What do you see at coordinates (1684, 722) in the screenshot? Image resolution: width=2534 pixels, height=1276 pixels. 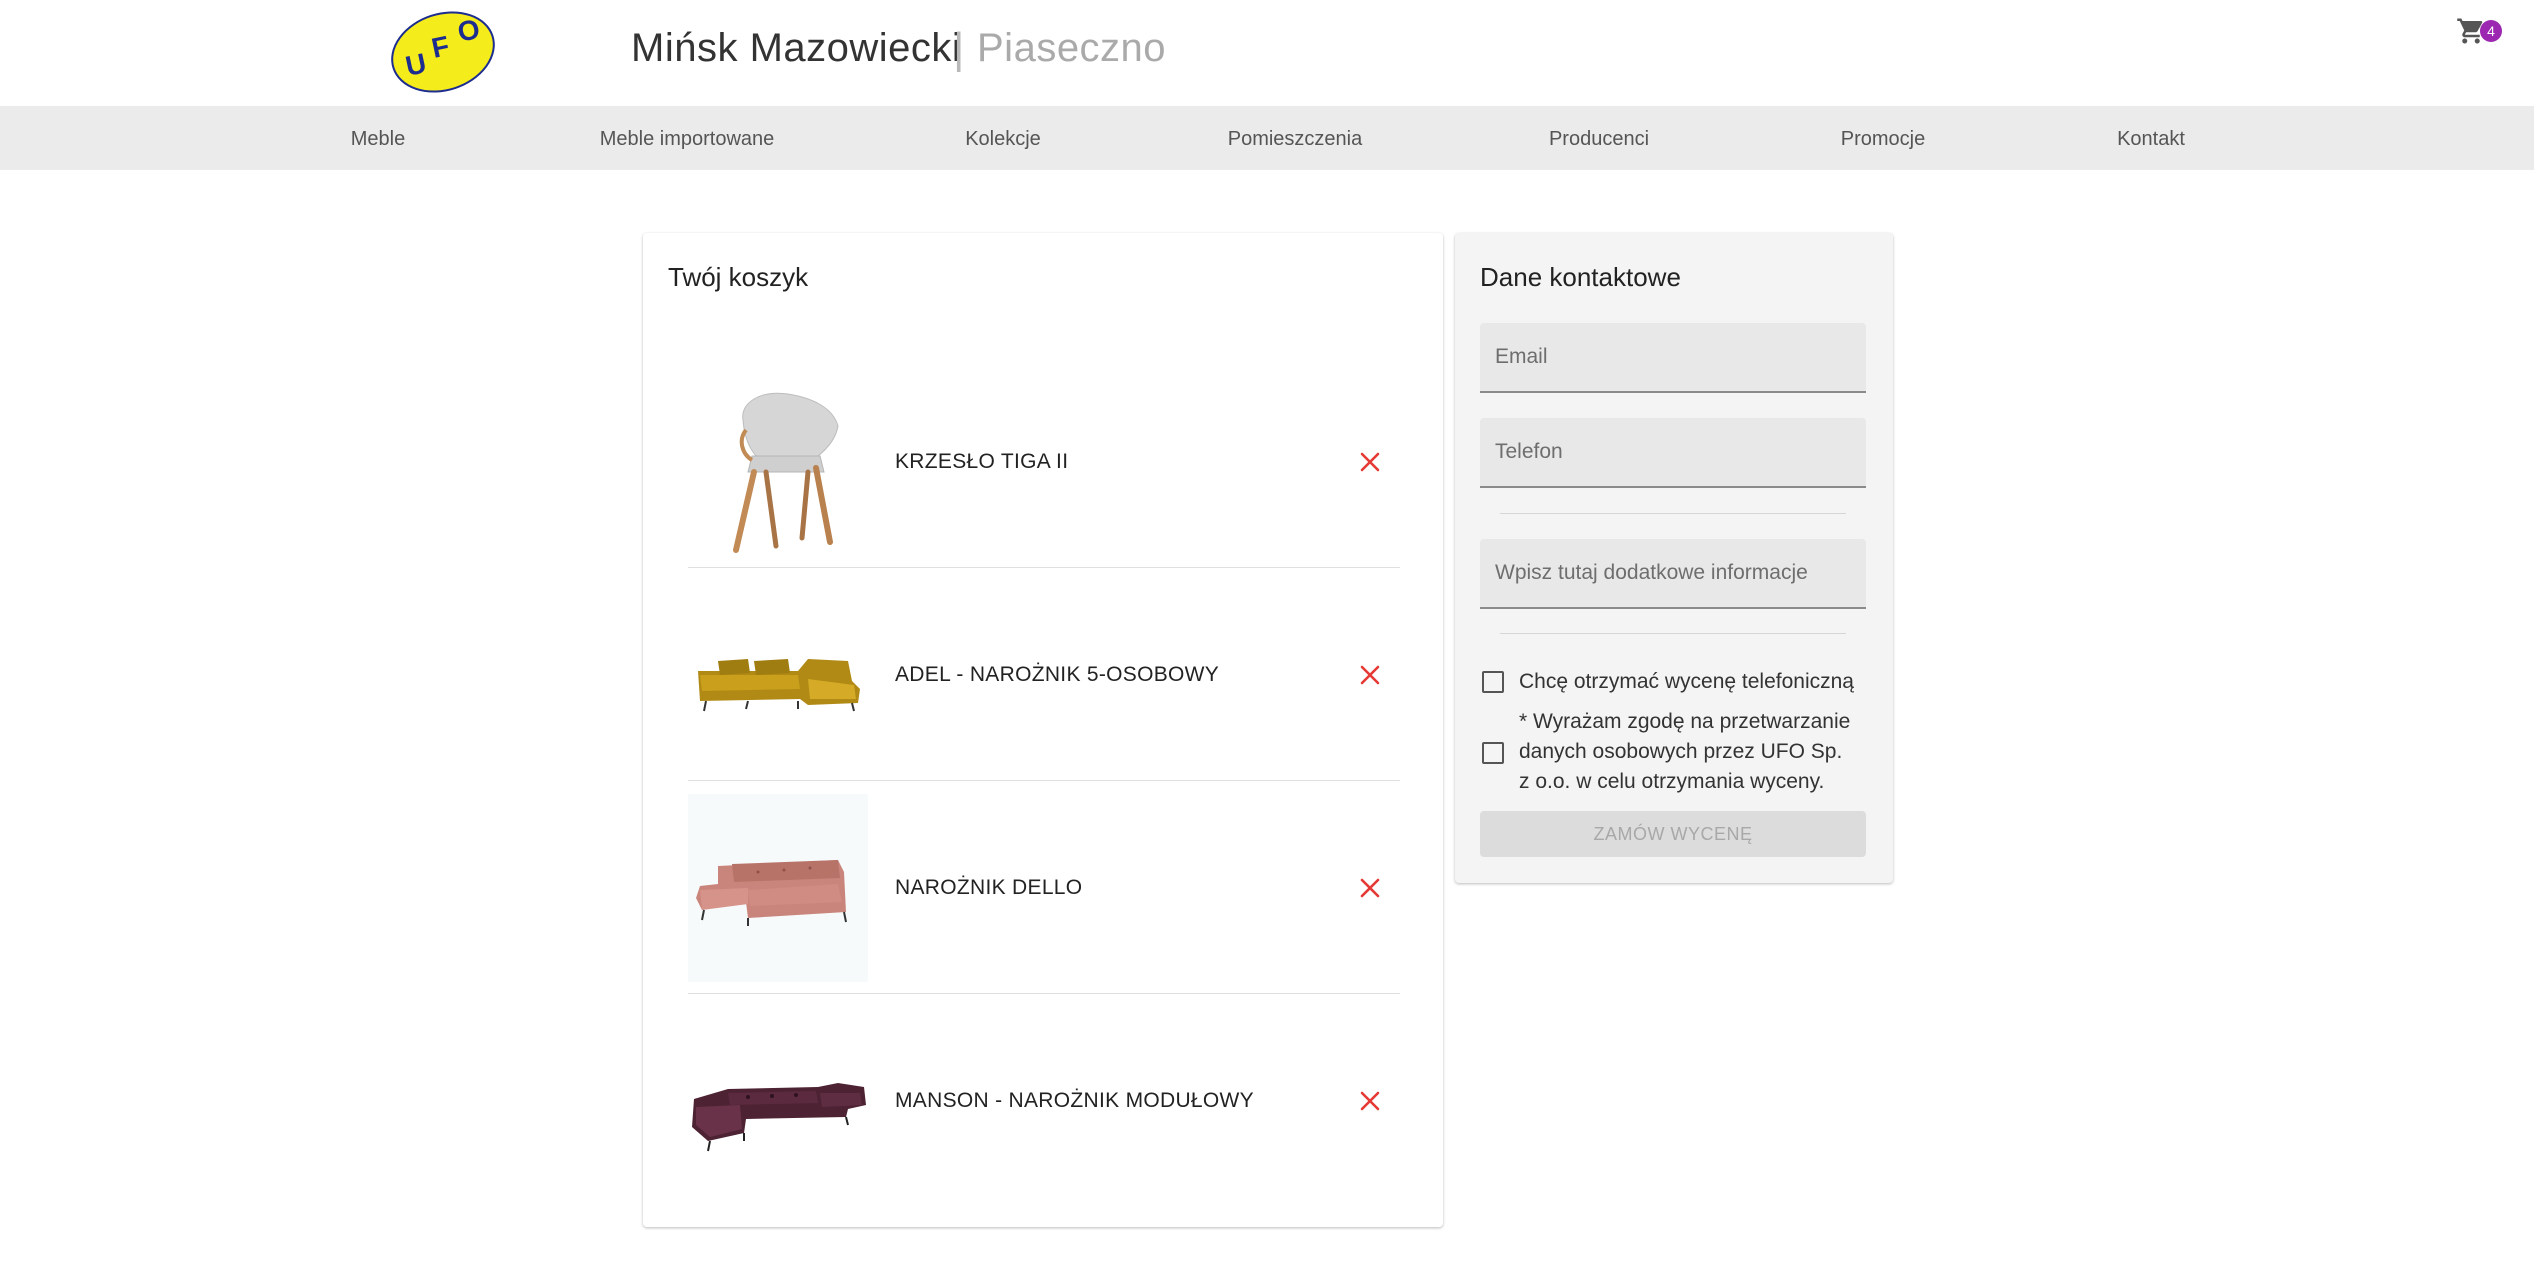 I see `consent-label-line-1: * Wyrażam zgodę na przetwarzanie` at bounding box center [1684, 722].